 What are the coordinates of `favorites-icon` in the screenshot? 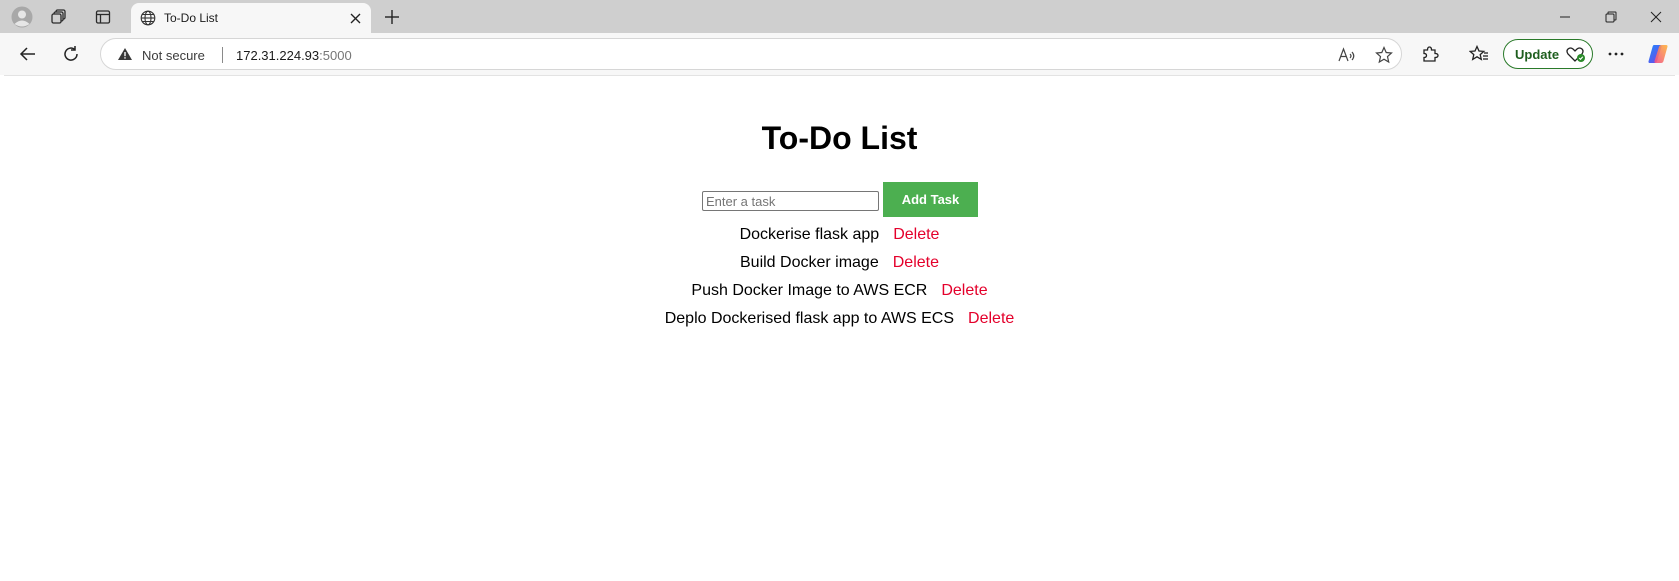 It's located at (1479, 54).